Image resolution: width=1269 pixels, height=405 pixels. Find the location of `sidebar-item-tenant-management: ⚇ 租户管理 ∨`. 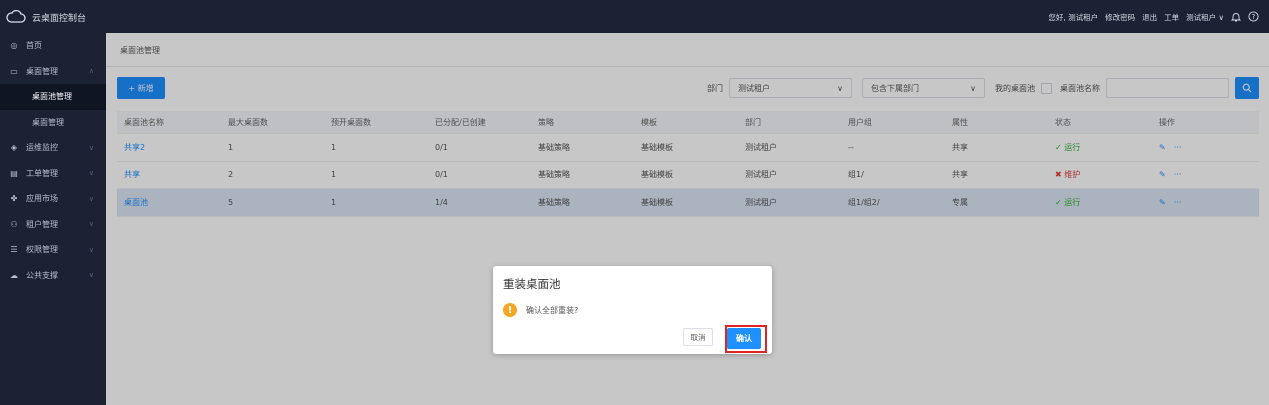

sidebar-item-tenant-management: ⚇ 租户管理 ∨ is located at coordinates (53, 225).